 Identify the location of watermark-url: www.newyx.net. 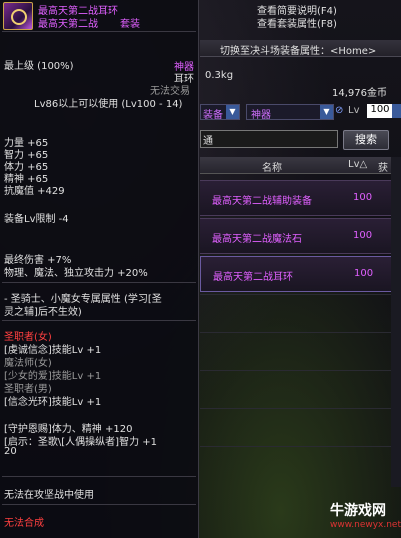
(365, 525).